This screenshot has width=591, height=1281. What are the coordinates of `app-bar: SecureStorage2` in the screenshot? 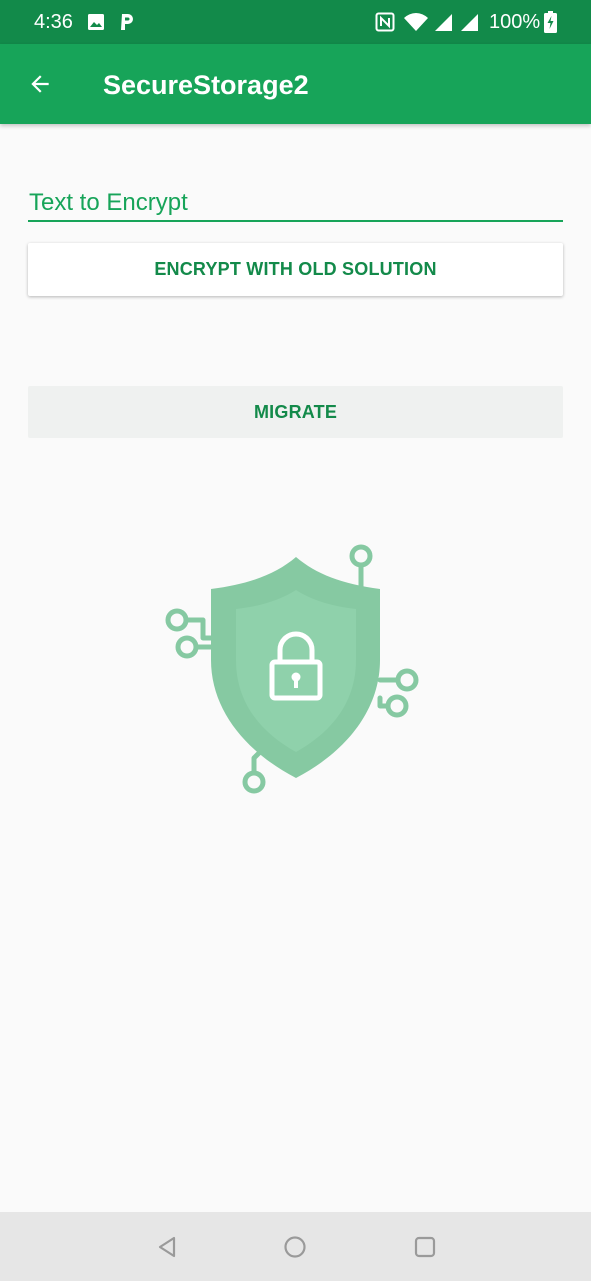 It's located at (295, 84).